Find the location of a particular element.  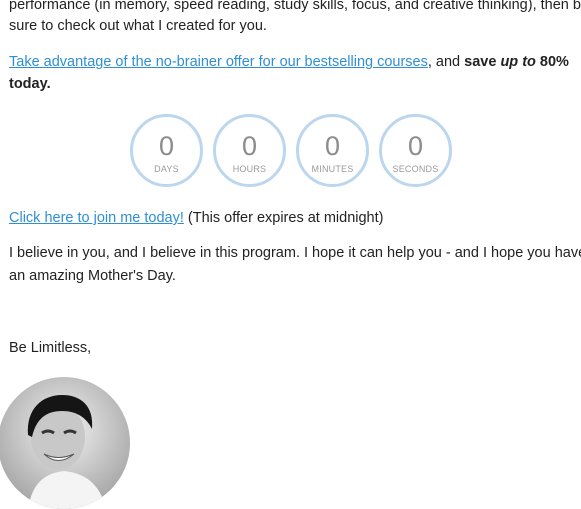

countdown-seconds-label: SECONDS is located at coordinates (415, 169).